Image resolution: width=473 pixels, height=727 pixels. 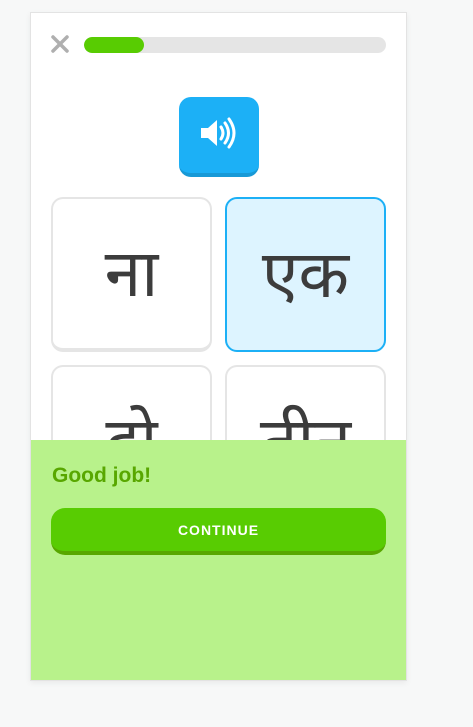 What do you see at coordinates (218, 531) in the screenshot?
I see `continue-button: CONTINUE` at bounding box center [218, 531].